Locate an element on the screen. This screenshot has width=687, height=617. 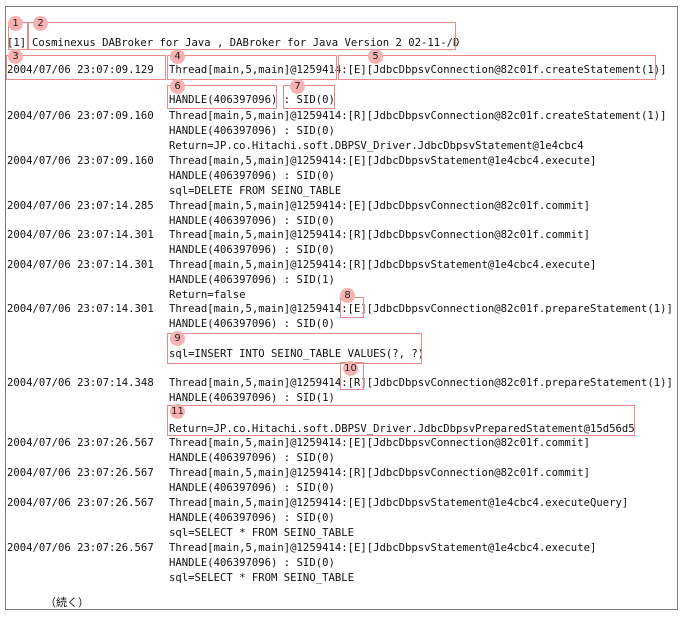
badge-8: 8 is located at coordinates (347, 295).